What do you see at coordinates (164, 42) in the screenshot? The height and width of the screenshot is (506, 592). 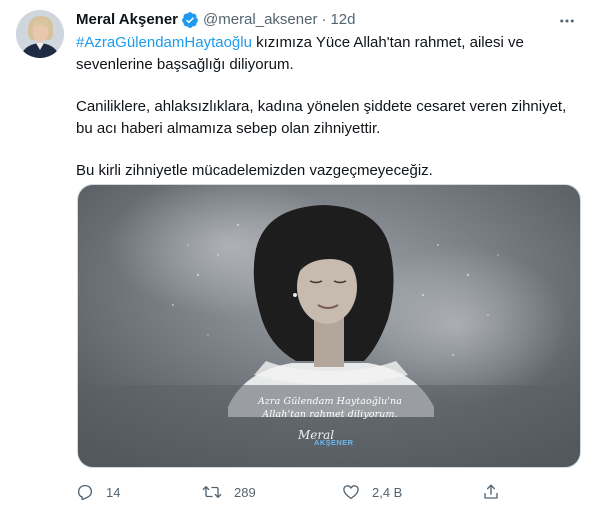 I see `hashtag-link: #AzraGülendamHaytaoğlu` at bounding box center [164, 42].